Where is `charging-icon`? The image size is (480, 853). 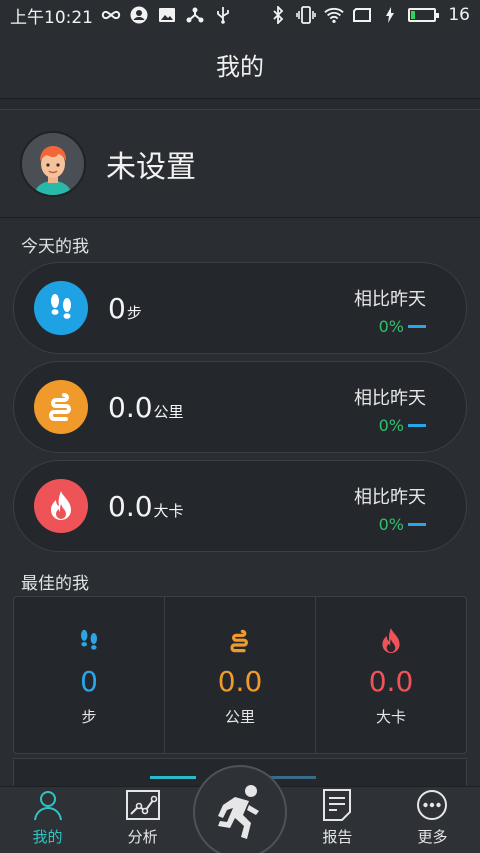 charging-icon is located at coordinates (390, 15).